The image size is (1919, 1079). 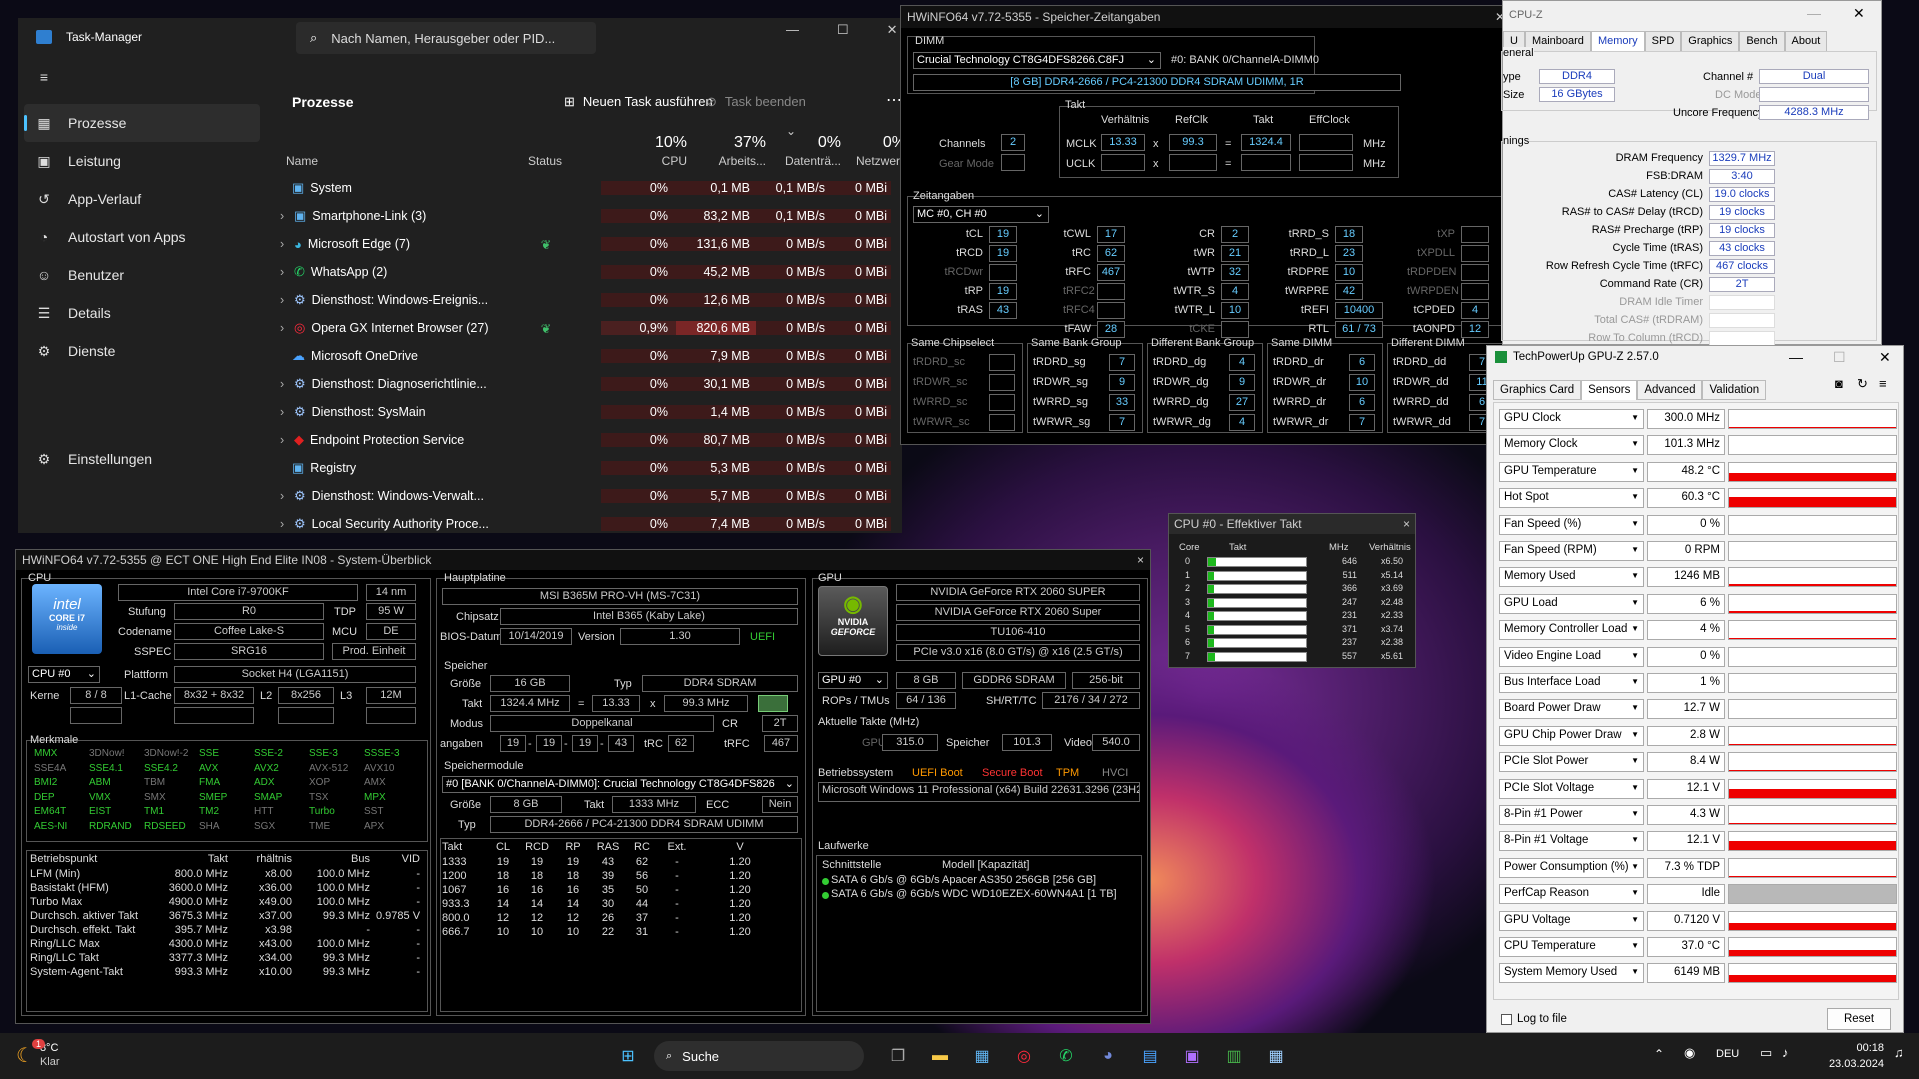 What do you see at coordinates (874, 161) in the screenshot?
I see `col-net: Netzwerk` at bounding box center [874, 161].